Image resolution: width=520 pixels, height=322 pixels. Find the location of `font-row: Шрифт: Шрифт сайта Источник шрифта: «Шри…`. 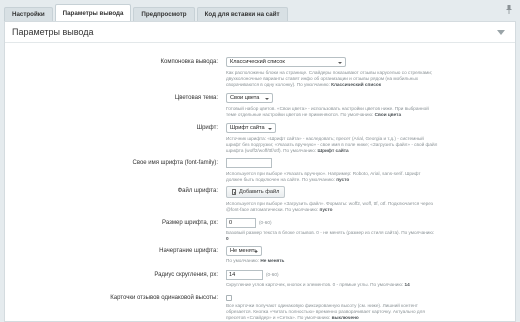

font-row: Шрифт: Шрифт сайта Источник шрифта: «Шри… is located at coordinates (260, 138).